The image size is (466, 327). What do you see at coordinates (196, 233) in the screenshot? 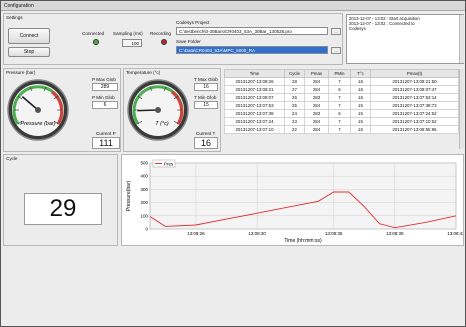
I see `x-tick-label: 13:08:26` at bounding box center [196, 233].